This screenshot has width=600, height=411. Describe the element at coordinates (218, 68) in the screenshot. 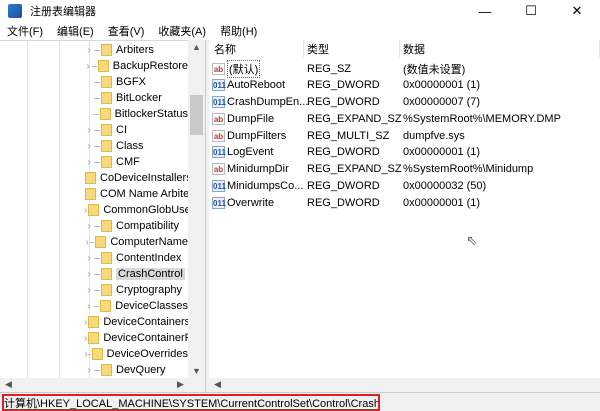

I see `string-value-icon: ab` at that location.